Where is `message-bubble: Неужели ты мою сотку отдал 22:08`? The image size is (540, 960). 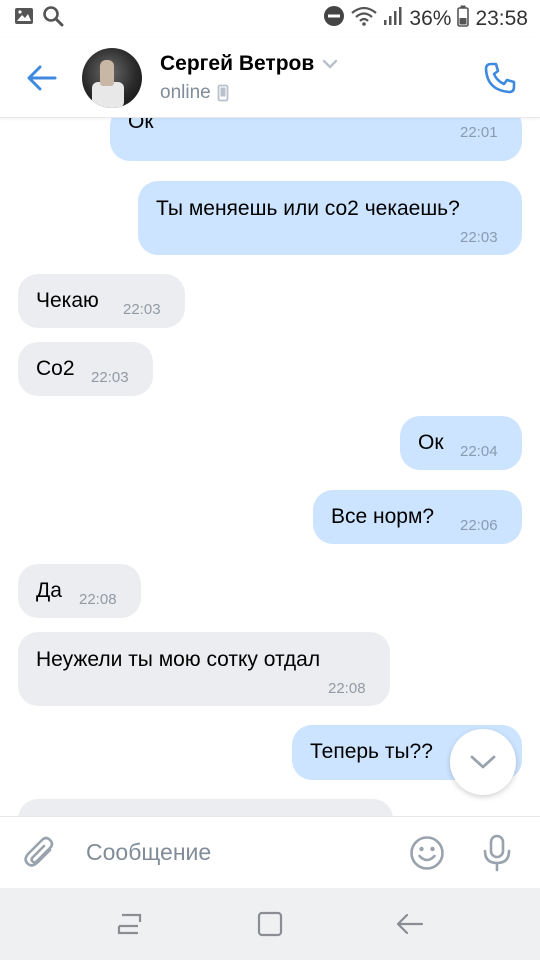
message-bubble: Неужели ты мою сотку отдал 22:08 is located at coordinates (204, 669).